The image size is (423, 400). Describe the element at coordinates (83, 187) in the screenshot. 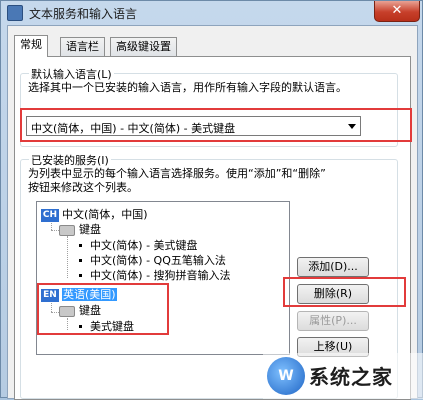

I see `installed-services-description-line2: 按钮来修改这个列表。` at that location.